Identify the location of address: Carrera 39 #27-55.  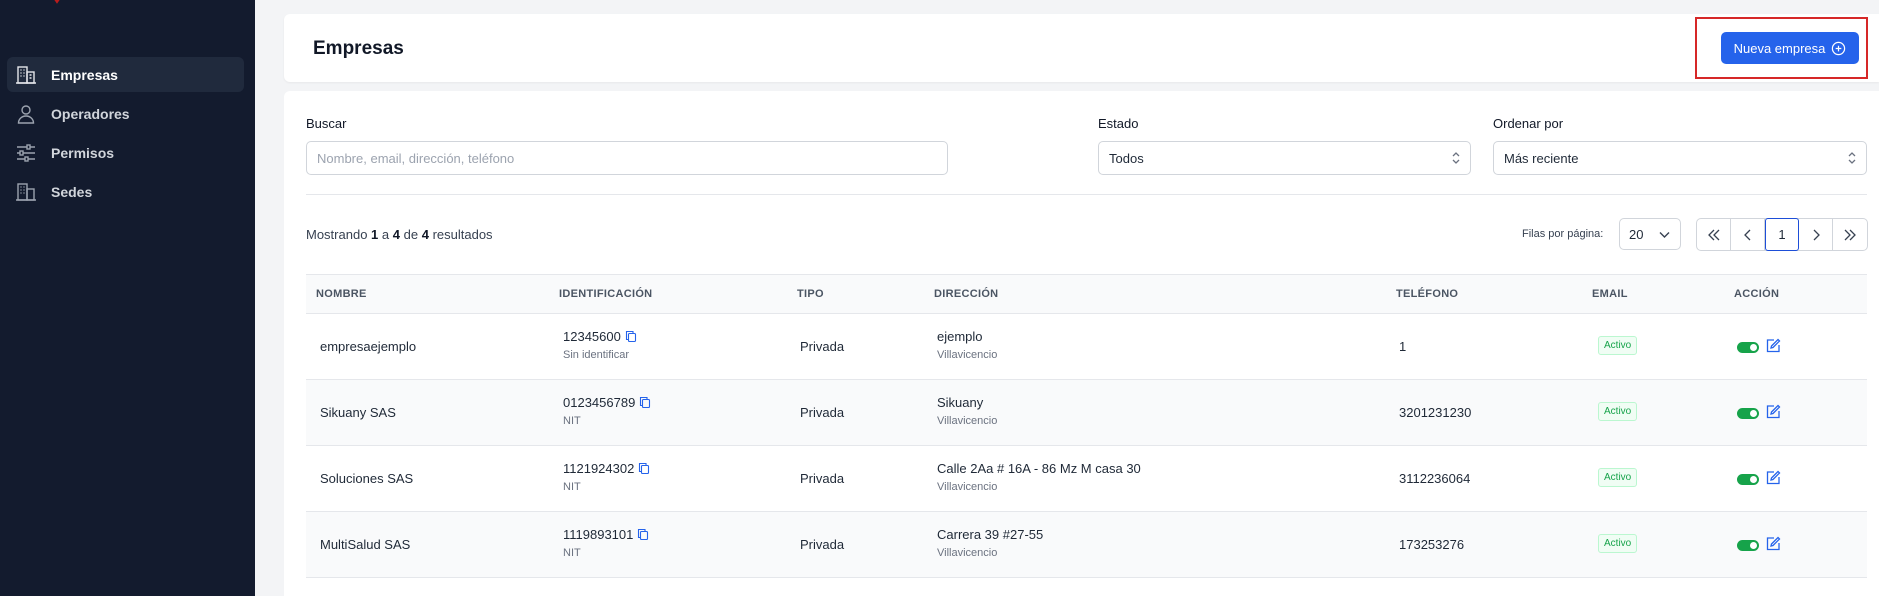
(990, 534).